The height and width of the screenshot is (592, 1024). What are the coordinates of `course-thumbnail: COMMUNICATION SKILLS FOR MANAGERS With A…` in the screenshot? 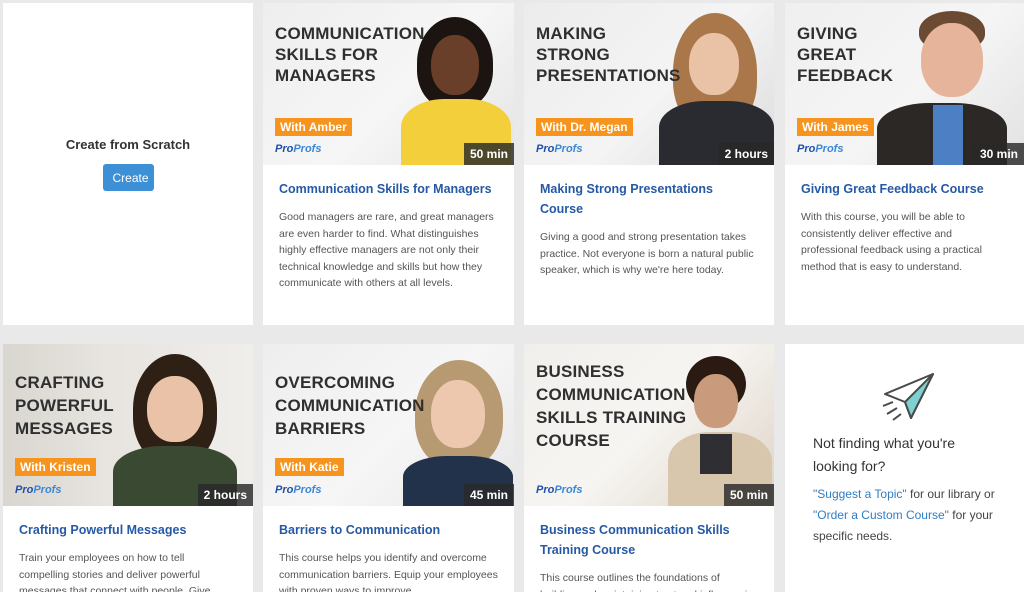 It's located at (388, 84).